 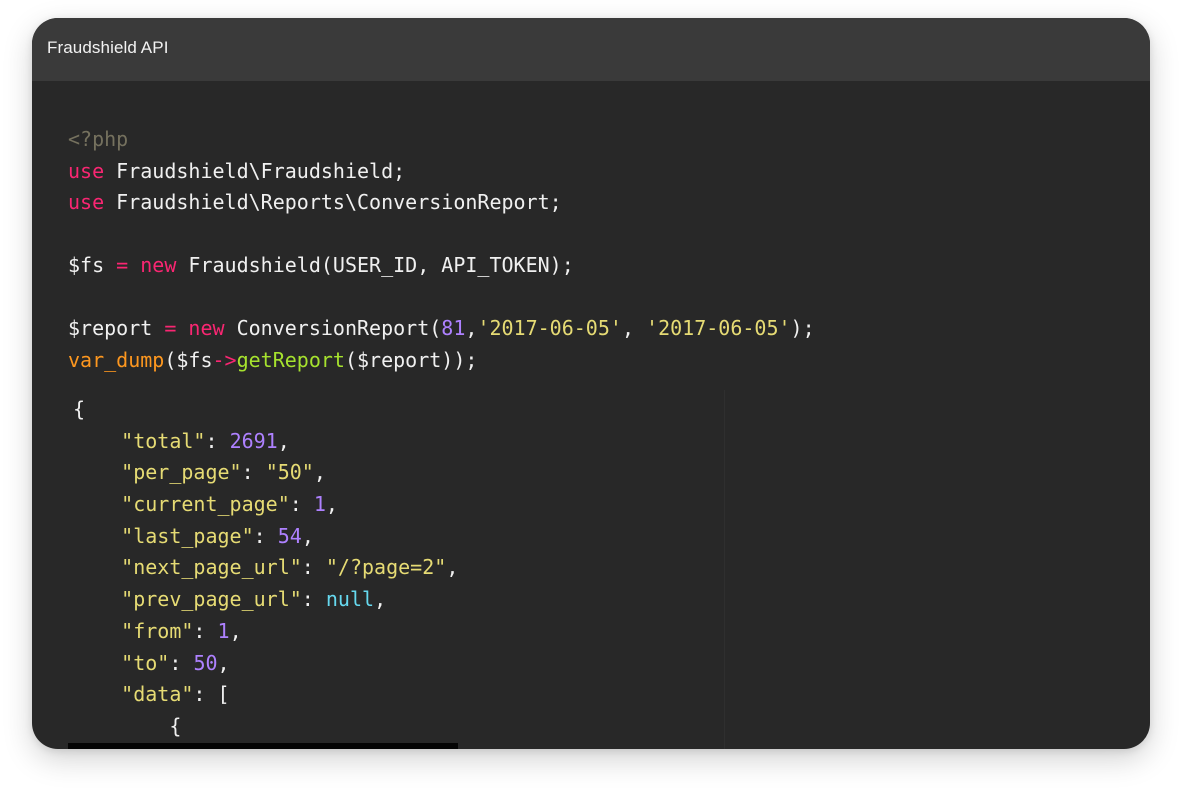 I want to click on variable: $report, so click(x=116, y=328).